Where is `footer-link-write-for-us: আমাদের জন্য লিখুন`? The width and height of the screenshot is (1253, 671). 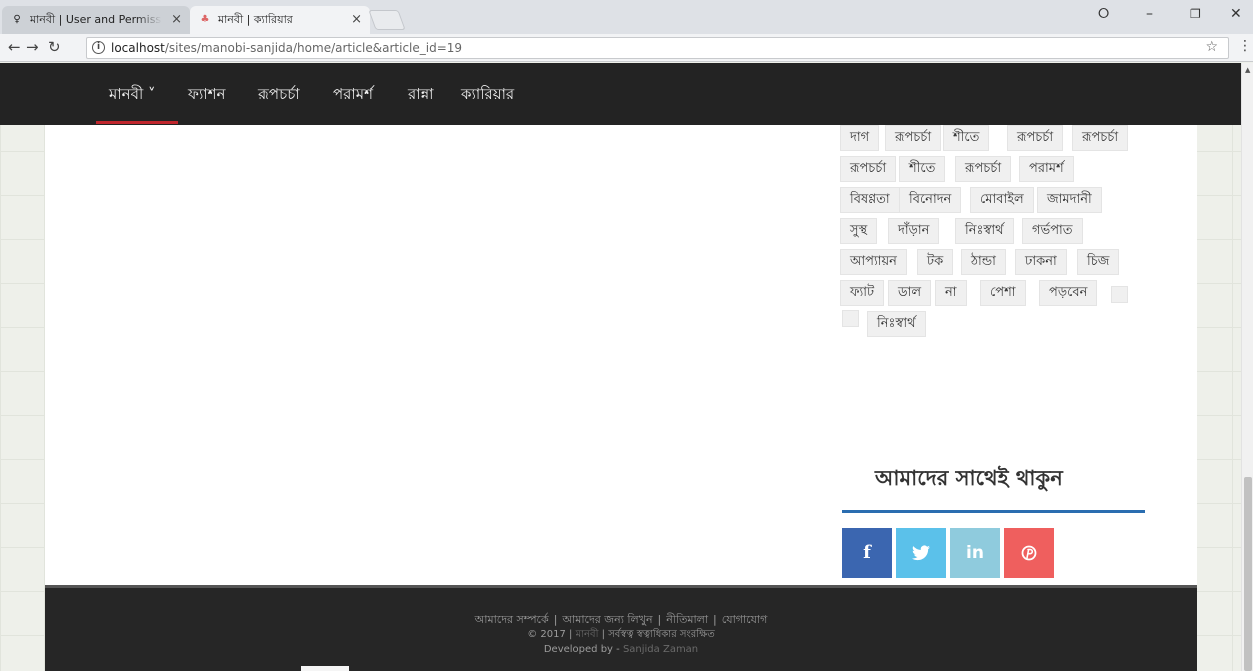
footer-link-write-for-us: আমাদের জন্য লিখুন is located at coordinates (607, 619).